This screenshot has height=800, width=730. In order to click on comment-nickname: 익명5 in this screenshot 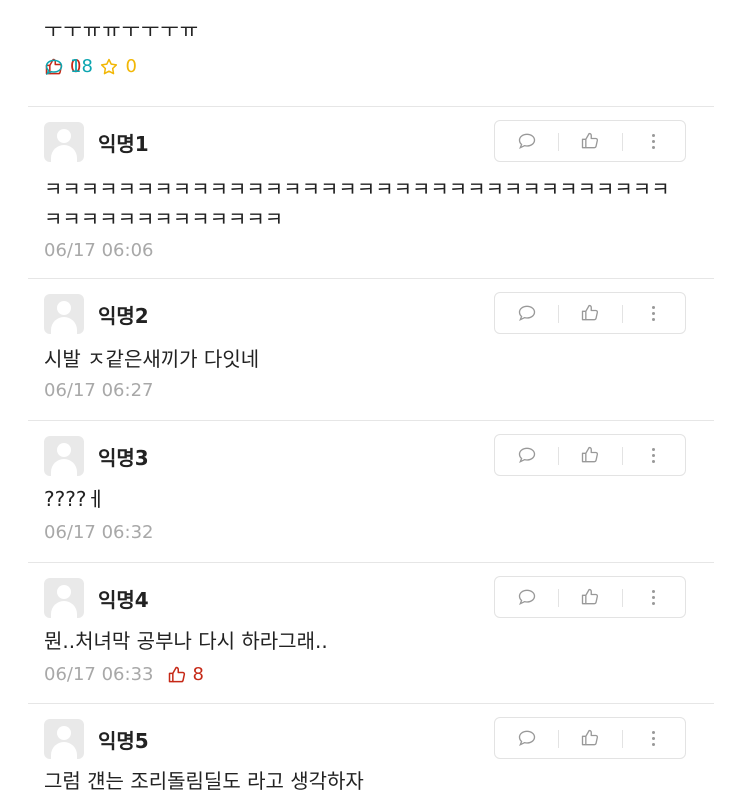, I will do `click(123, 740)`.